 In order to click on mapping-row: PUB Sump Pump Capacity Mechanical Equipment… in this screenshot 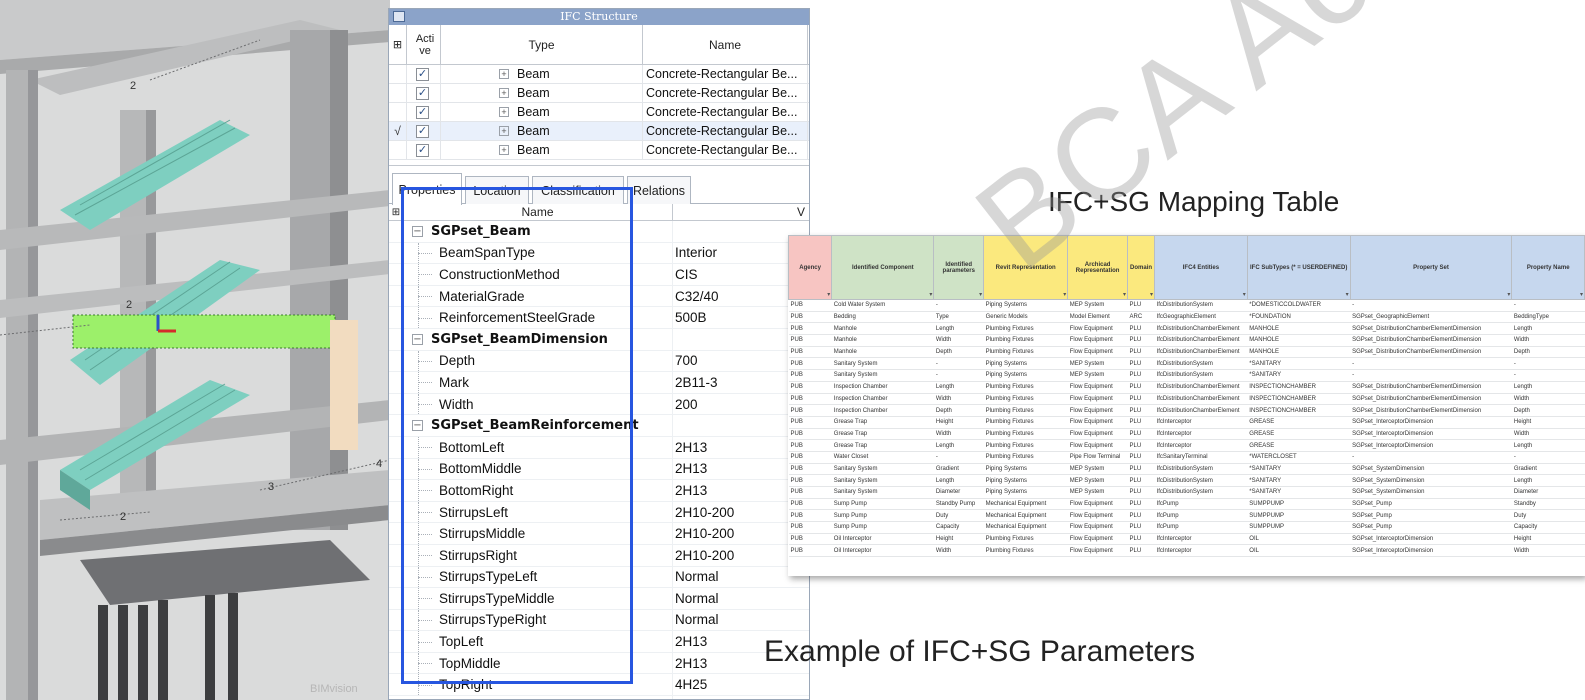, I will do `click(1186, 527)`.